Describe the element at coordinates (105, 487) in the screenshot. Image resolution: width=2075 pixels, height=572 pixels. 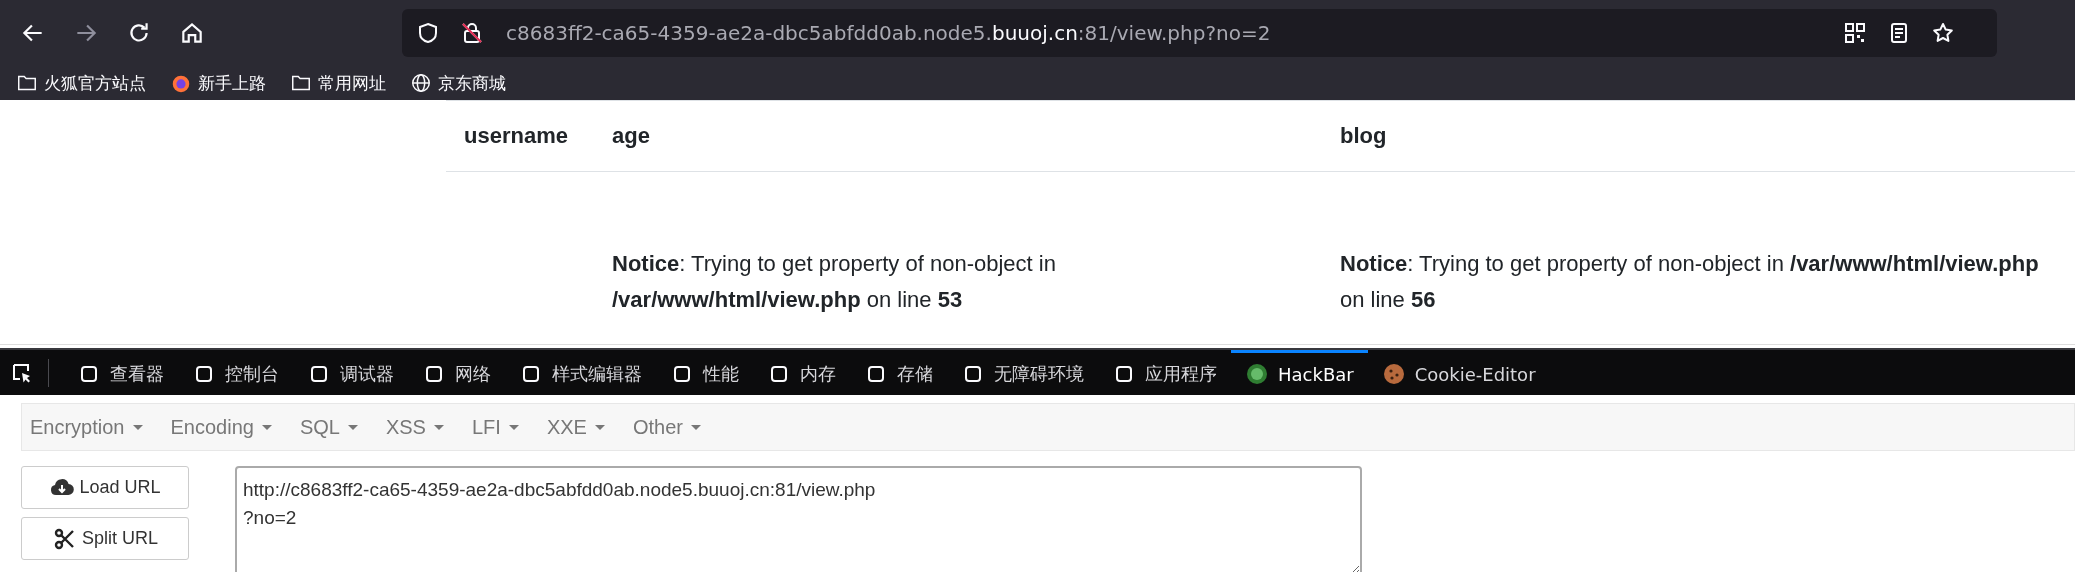
I see `load-url-button: Load URL` at that location.